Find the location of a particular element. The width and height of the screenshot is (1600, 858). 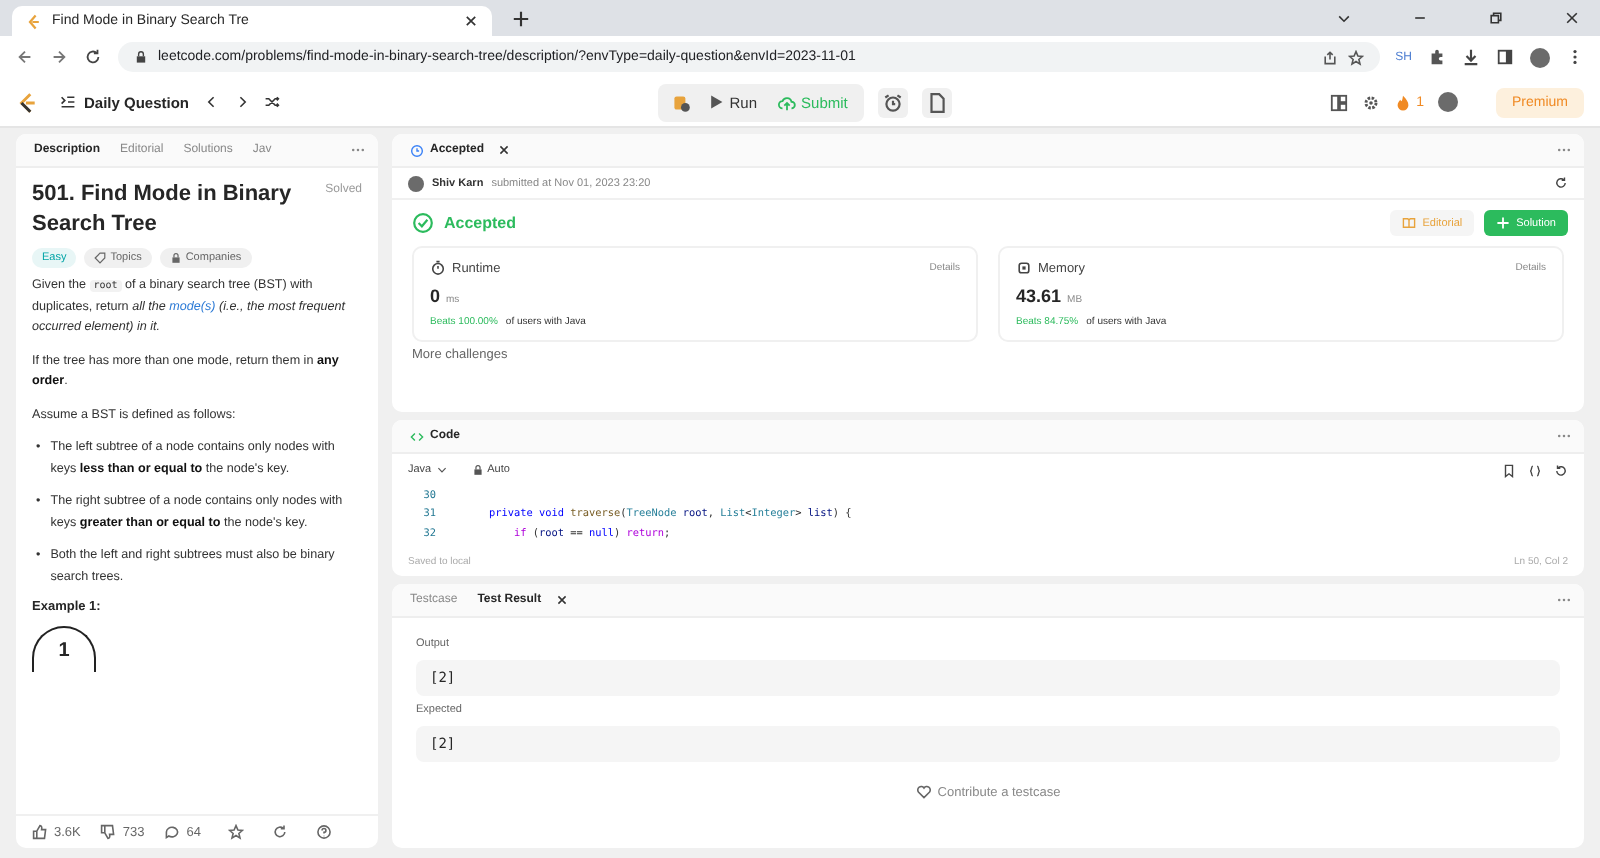

heart-icon is located at coordinates (923, 792).